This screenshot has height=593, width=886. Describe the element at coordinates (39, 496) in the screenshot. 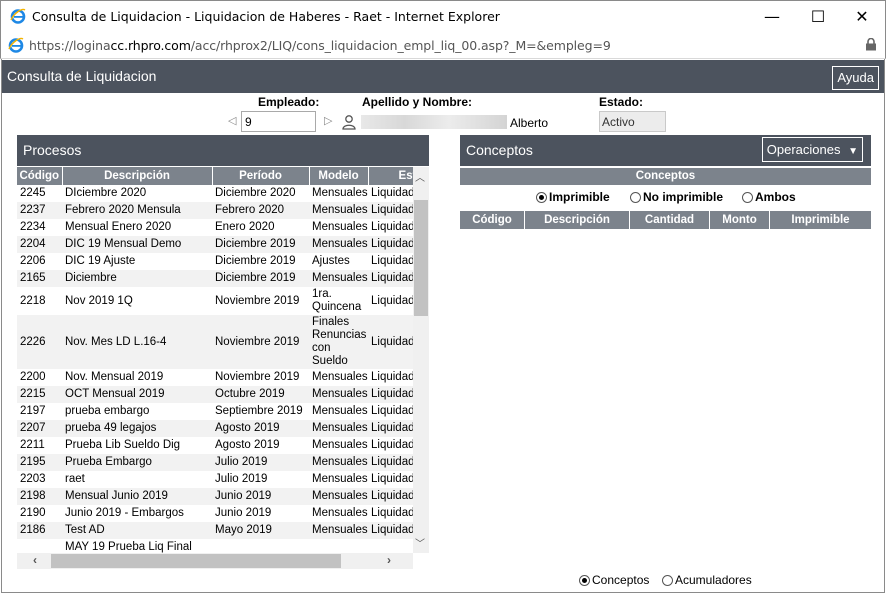

I see `table-cell: 2198` at that location.